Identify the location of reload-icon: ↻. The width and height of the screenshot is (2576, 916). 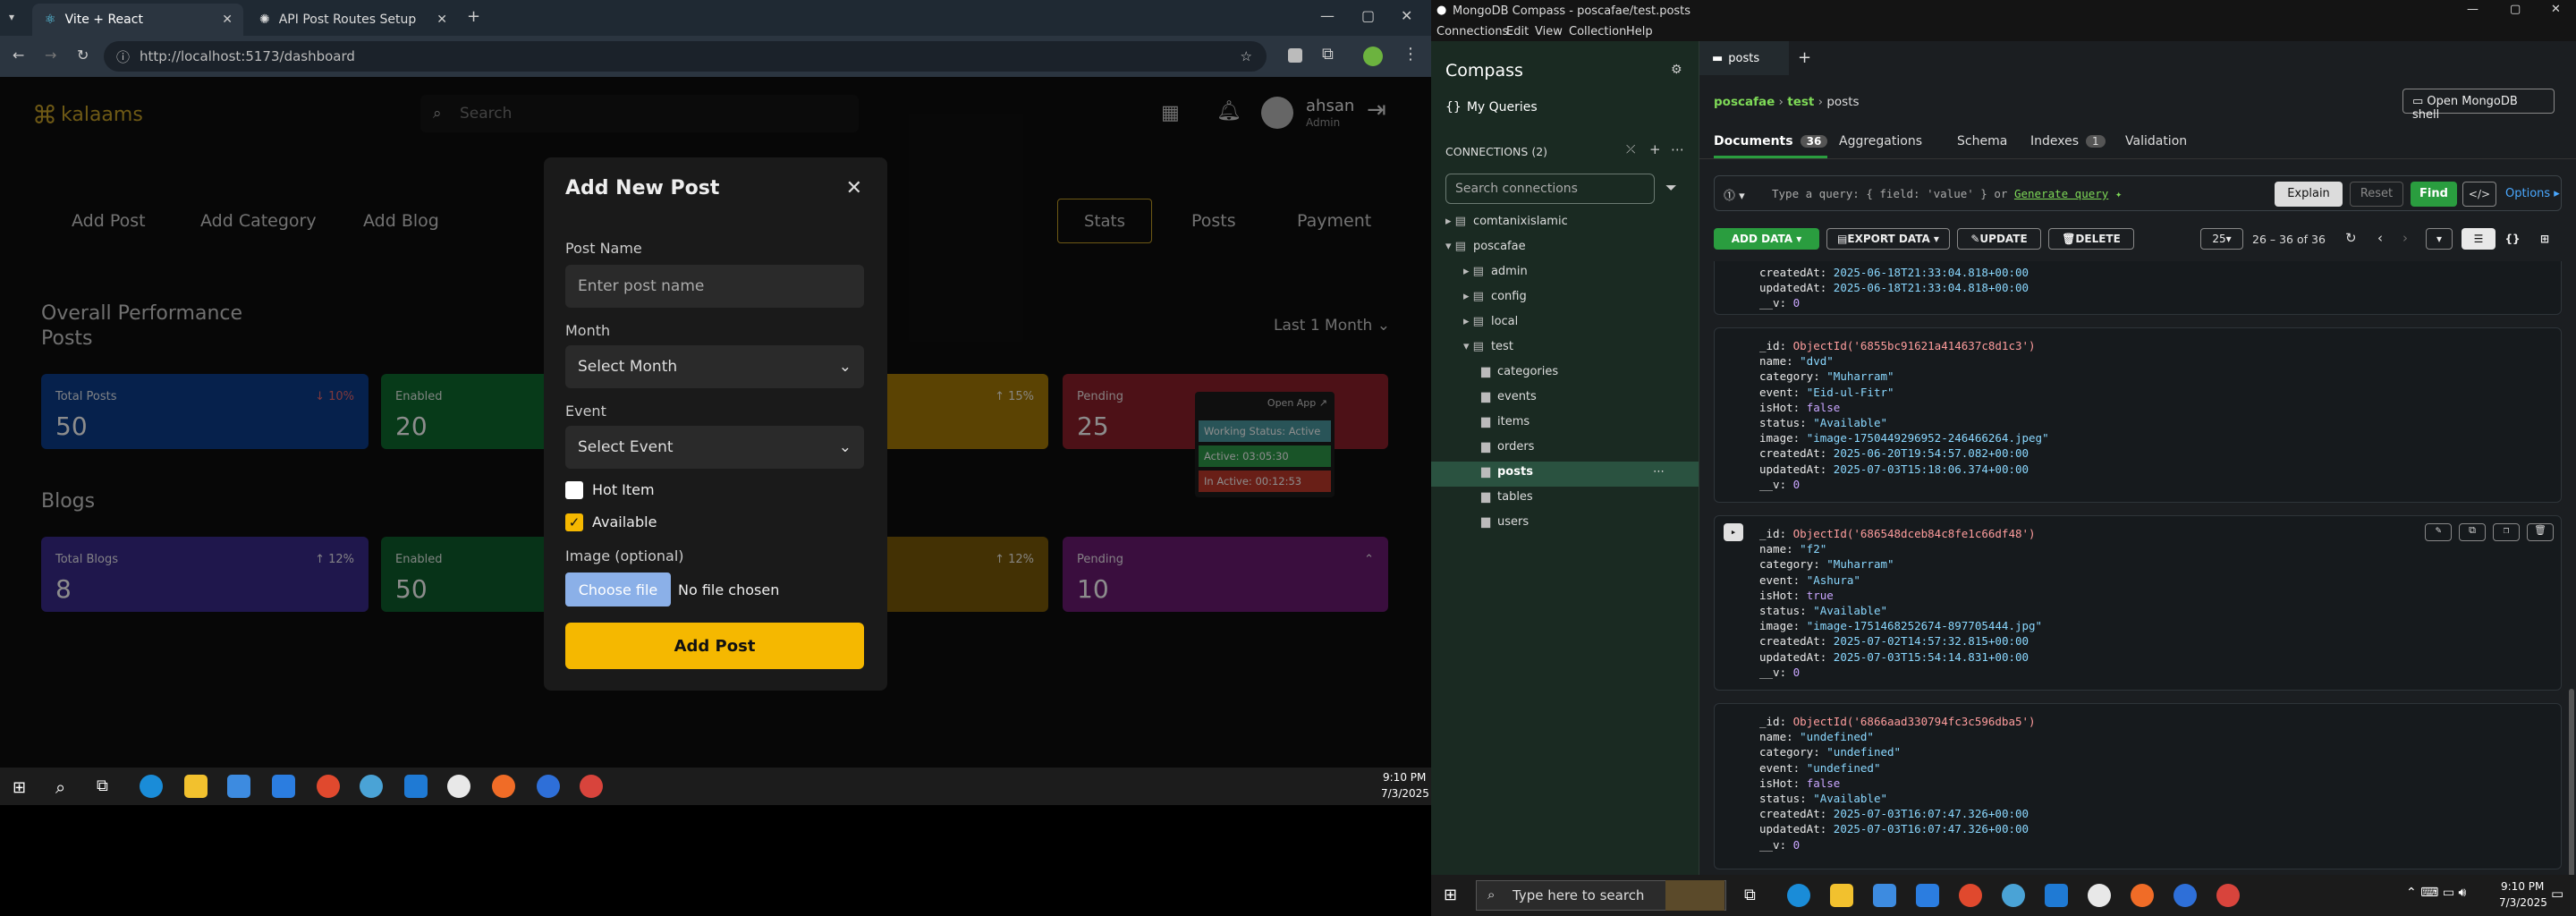
(83, 55).